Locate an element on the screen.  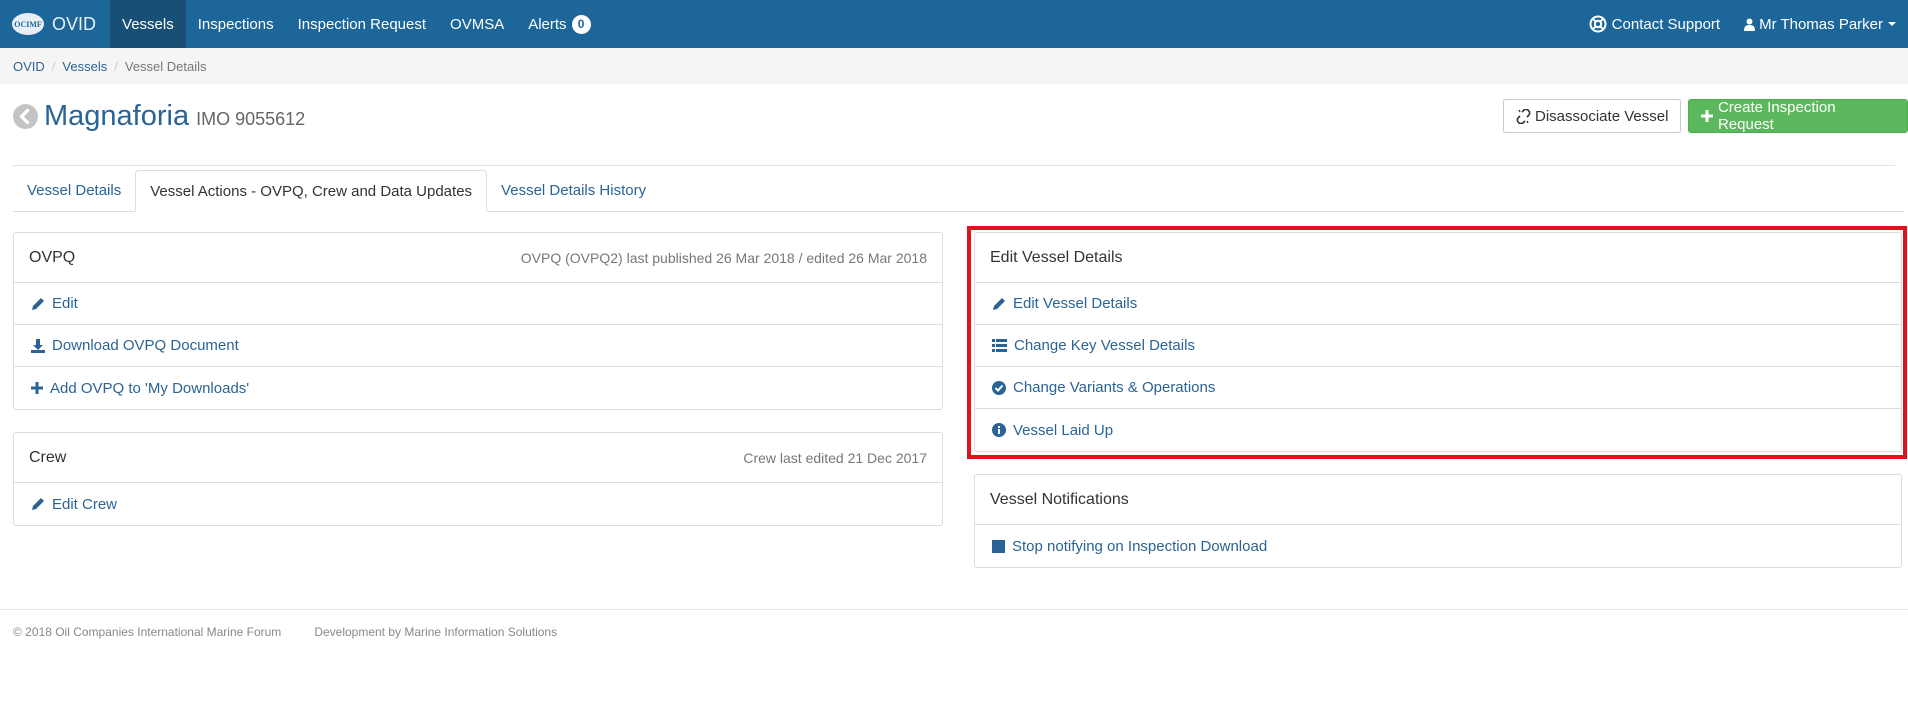
crew-panel-title: Crew is located at coordinates (48, 457).